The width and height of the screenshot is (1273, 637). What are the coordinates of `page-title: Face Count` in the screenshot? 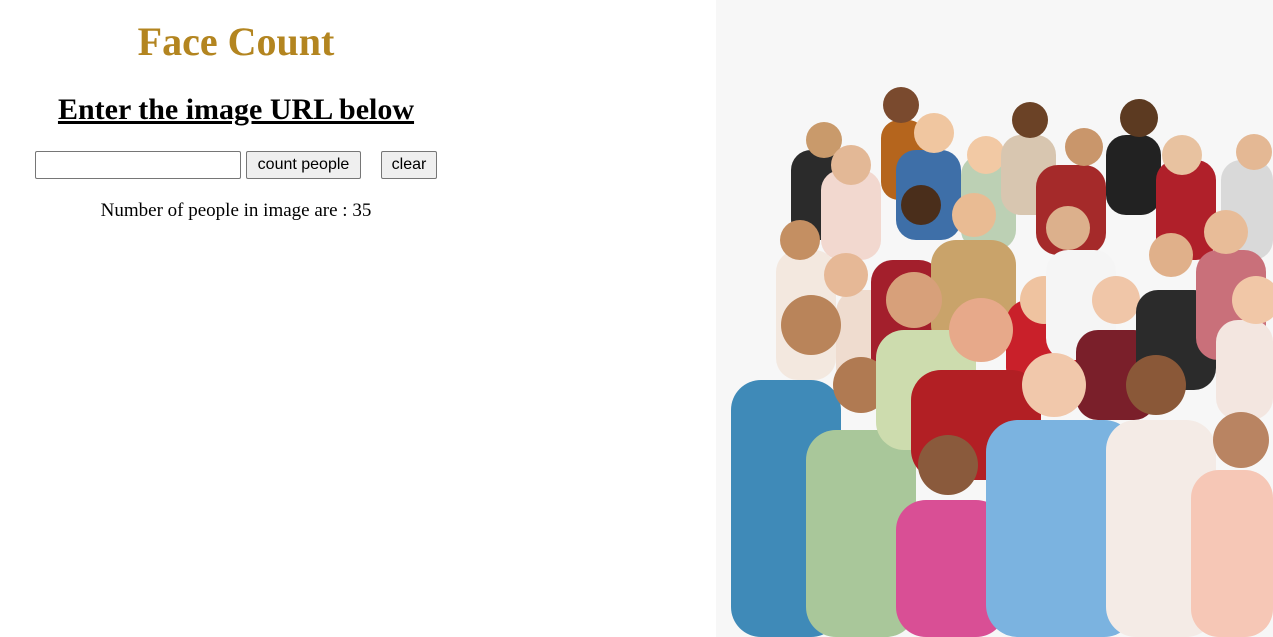 It's located at (236, 41).